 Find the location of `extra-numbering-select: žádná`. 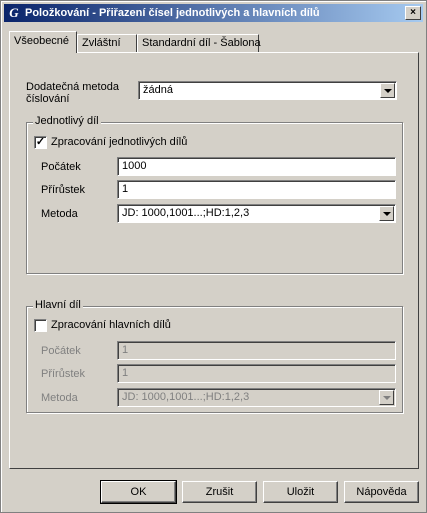

extra-numbering-select: žádná is located at coordinates (267, 90).